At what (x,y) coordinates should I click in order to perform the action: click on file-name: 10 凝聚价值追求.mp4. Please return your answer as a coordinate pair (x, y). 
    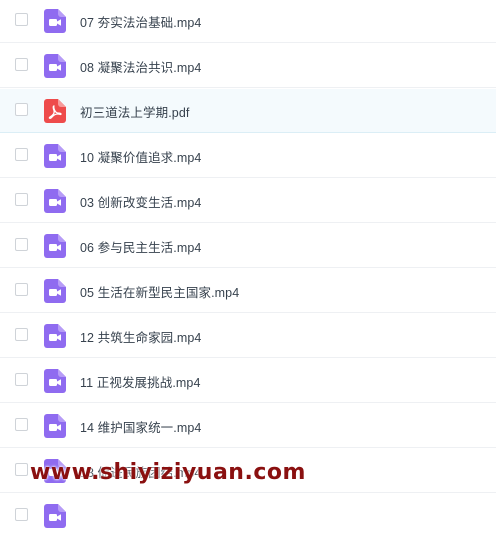
    Looking at the image, I should click on (140, 156).